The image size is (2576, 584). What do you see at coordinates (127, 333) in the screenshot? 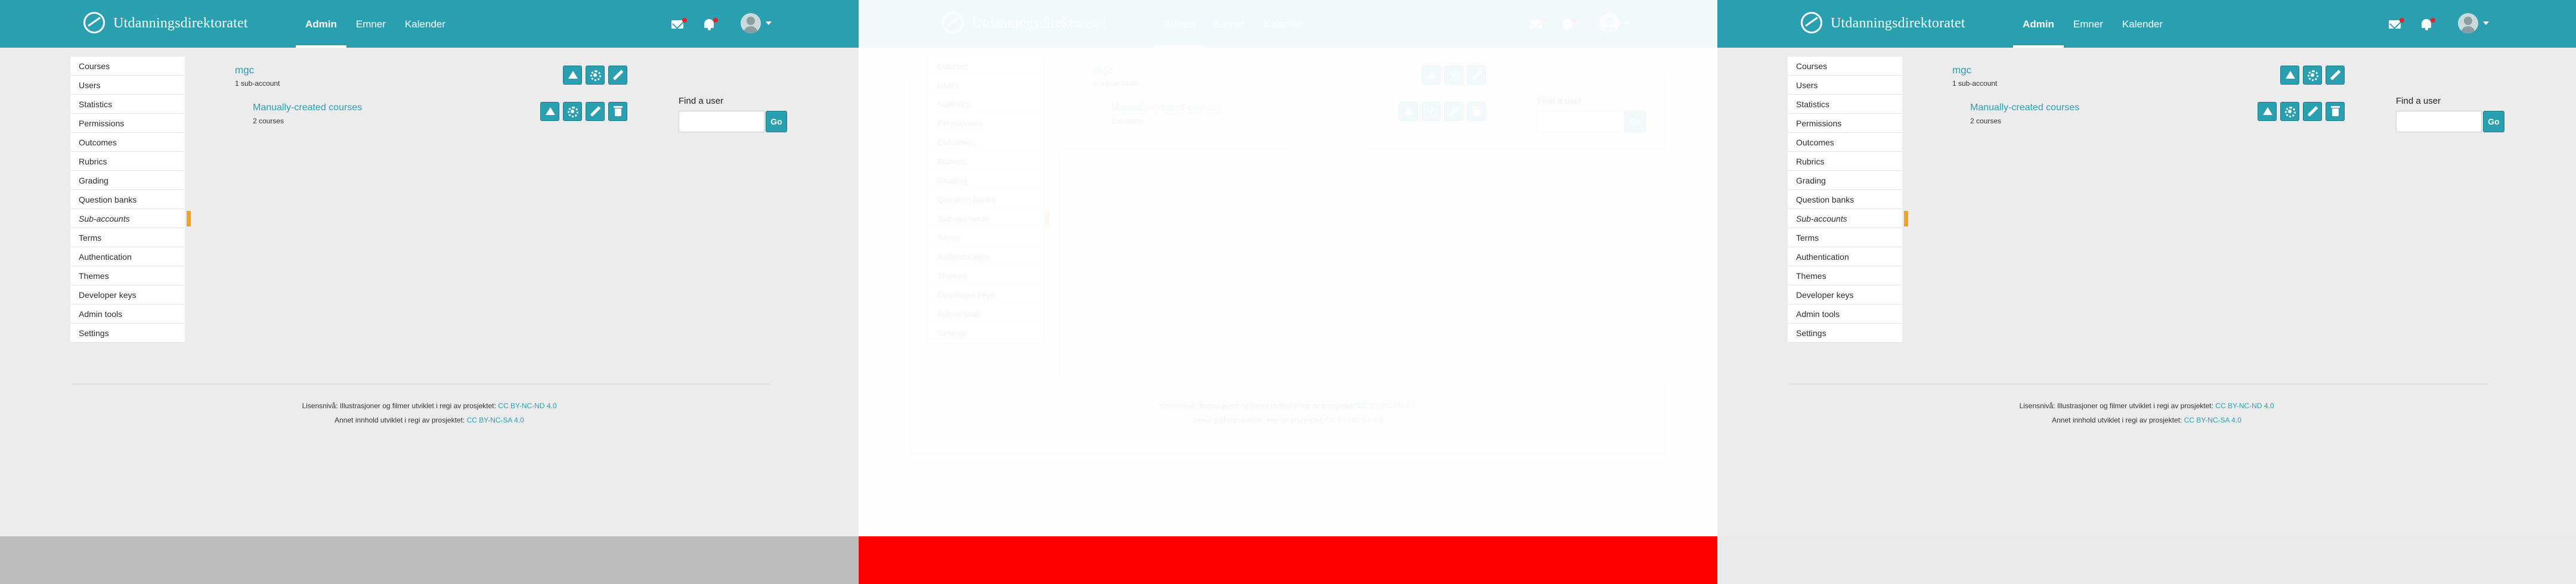
I see `sidebar-item-settings: Settings` at bounding box center [127, 333].